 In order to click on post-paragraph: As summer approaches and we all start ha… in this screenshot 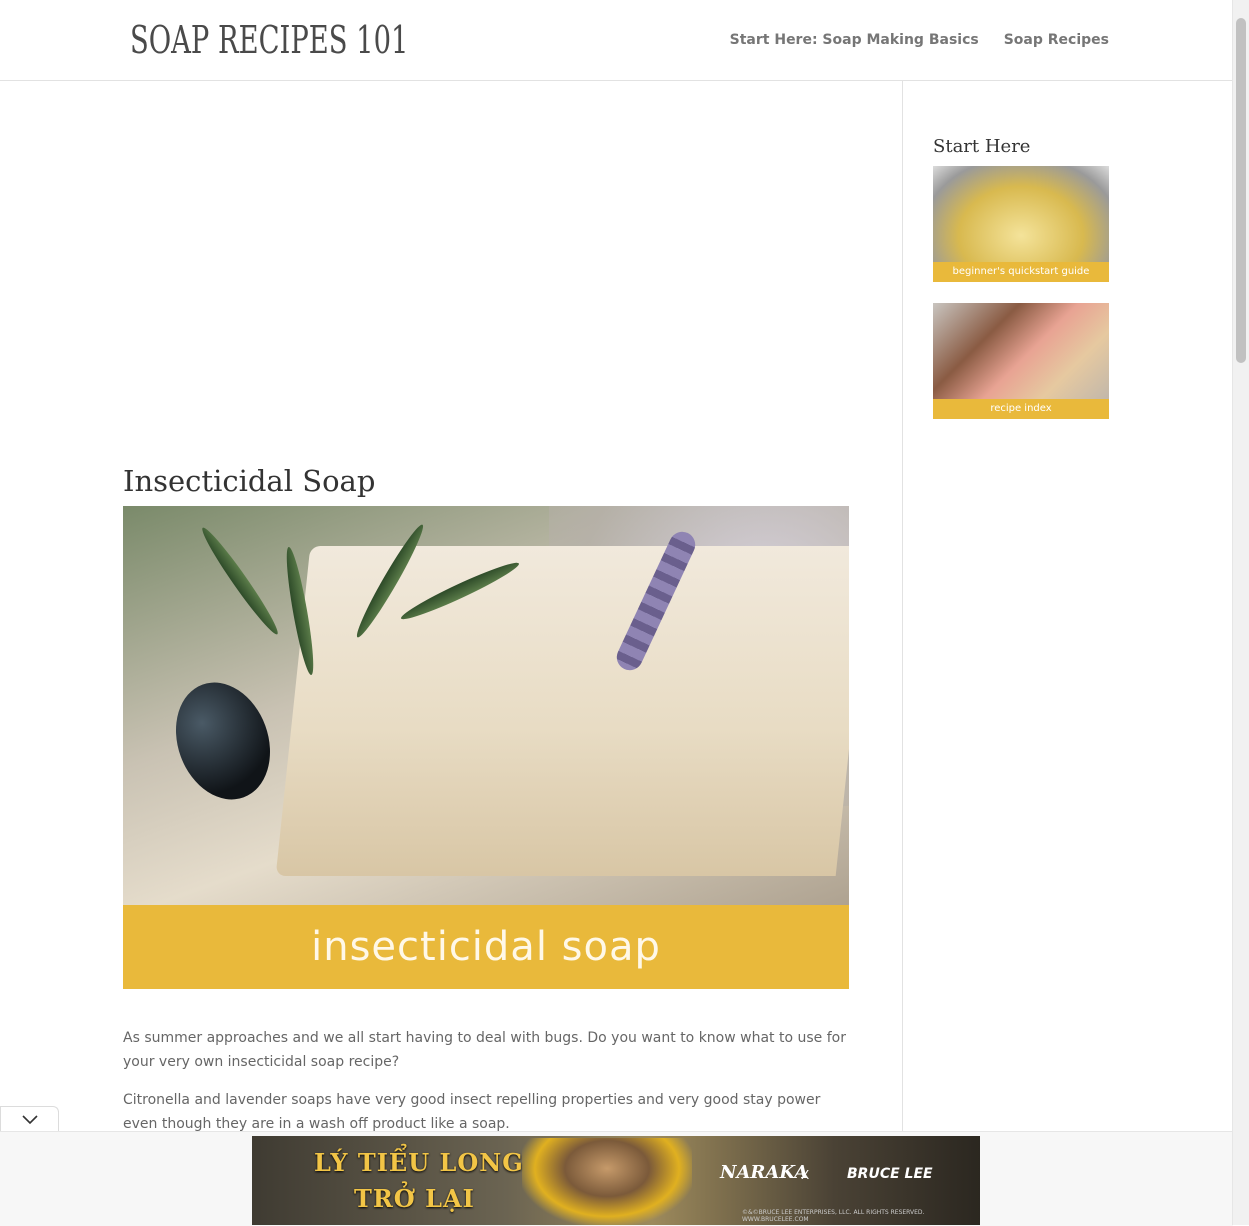, I will do `click(484, 1050)`.